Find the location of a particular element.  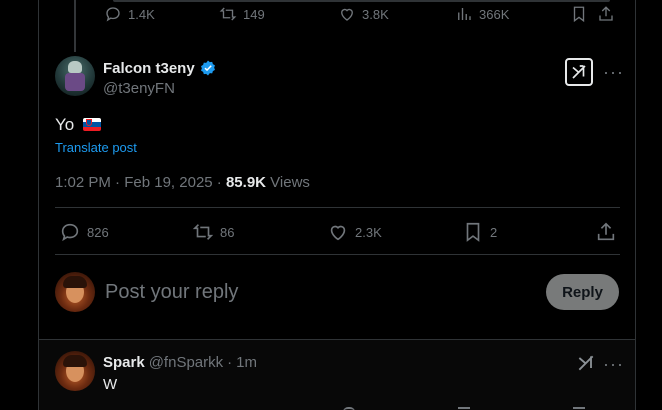

prev-views-count: 366K is located at coordinates (494, 14).